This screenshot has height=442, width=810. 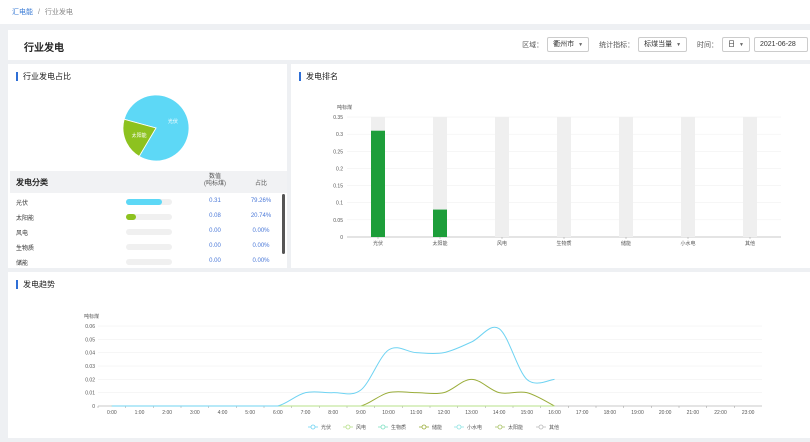 What do you see at coordinates (338, 118) in the screenshot?
I see `y-tick-label: 0.35` at bounding box center [338, 118].